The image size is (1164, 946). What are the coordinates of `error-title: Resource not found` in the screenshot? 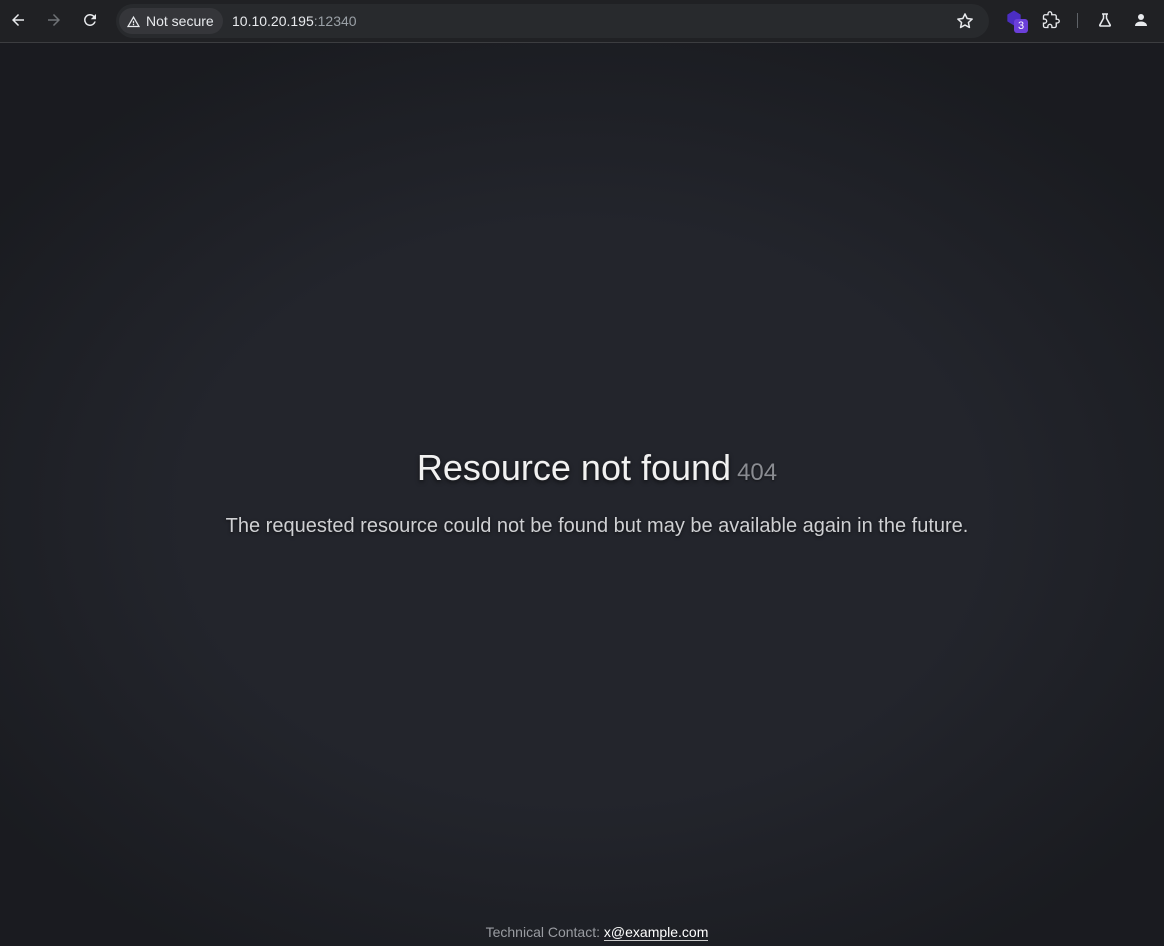 It's located at (574, 467).